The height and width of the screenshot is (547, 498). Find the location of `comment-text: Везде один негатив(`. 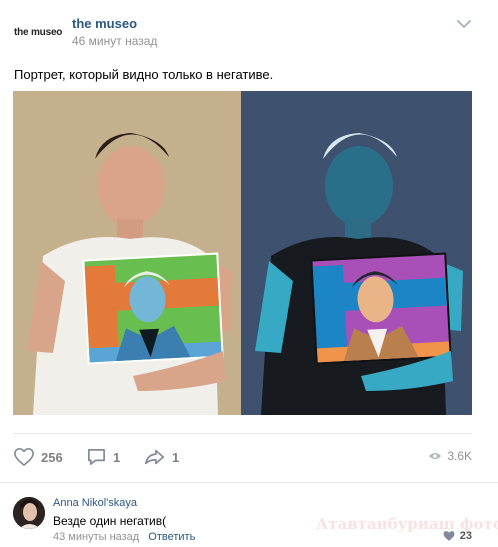

comment-text: Везде один негатив( is located at coordinates (110, 521).